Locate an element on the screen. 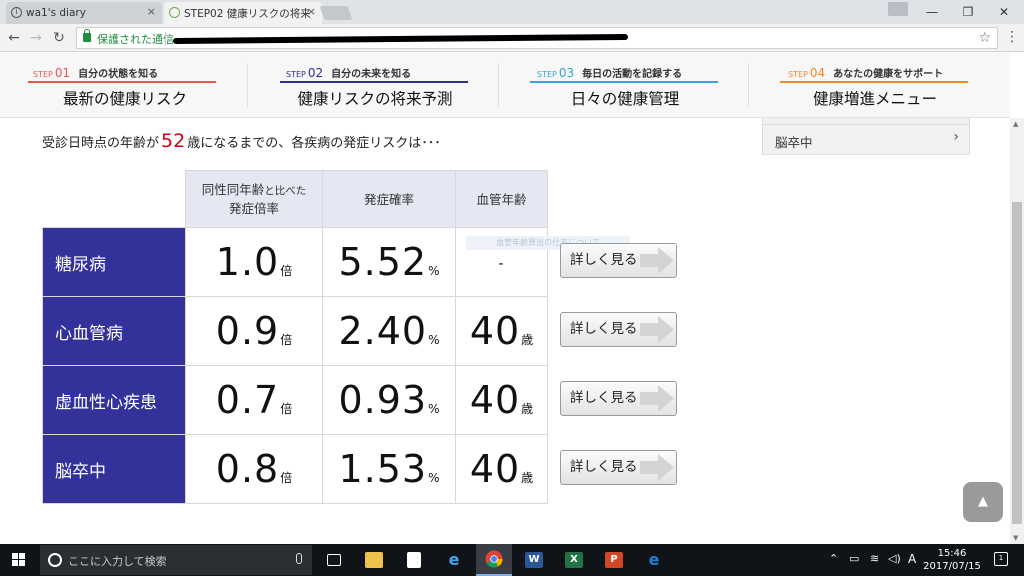  internet-explorer-icon: e is located at coordinates (454, 559).